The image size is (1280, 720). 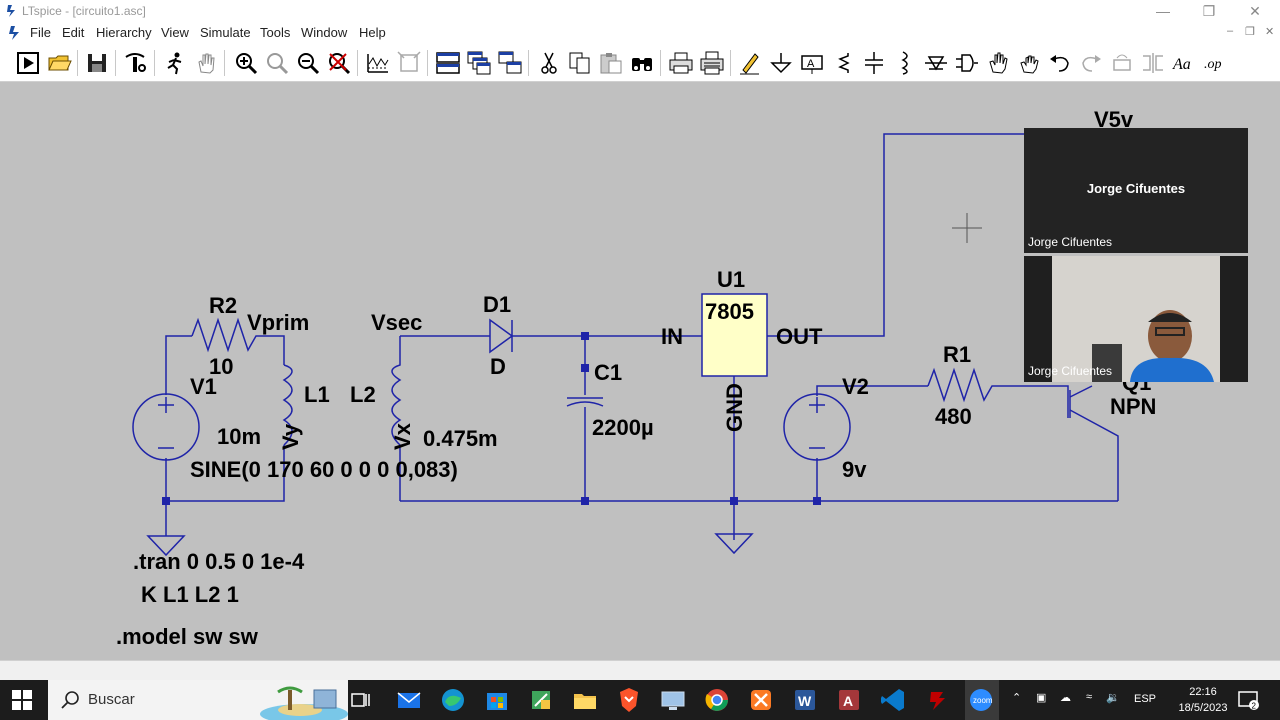 What do you see at coordinates (497, 700) in the screenshot?
I see `store-icon` at bounding box center [497, 700].